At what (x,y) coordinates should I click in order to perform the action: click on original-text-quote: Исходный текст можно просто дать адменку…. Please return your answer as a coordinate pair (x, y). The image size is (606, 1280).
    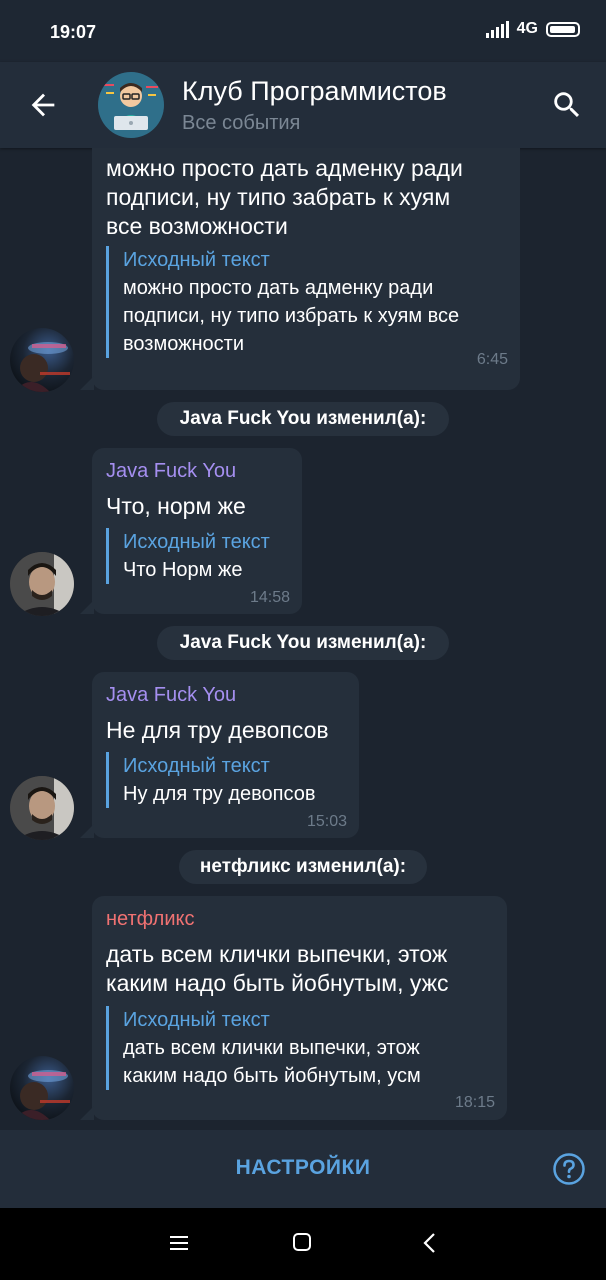
    Looking at the image, I should click on (282, 302).